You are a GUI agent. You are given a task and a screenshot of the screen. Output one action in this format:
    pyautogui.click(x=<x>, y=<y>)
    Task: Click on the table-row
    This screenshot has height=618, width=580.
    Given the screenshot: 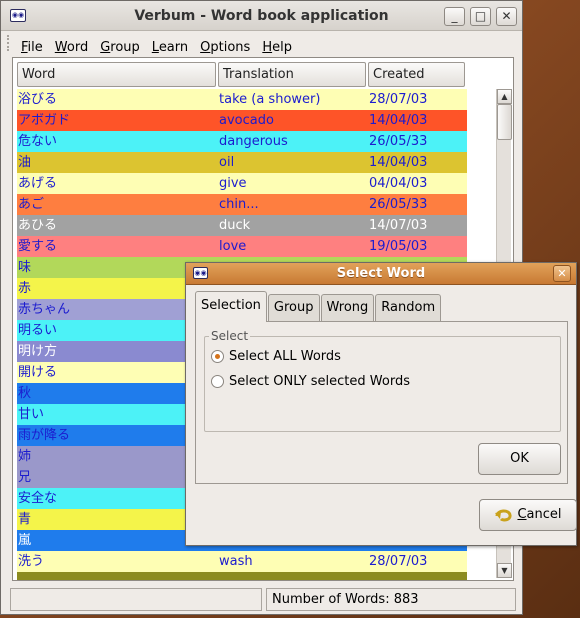 What is the action you would take?
    pyautogui.click(x=242, y=576)
    